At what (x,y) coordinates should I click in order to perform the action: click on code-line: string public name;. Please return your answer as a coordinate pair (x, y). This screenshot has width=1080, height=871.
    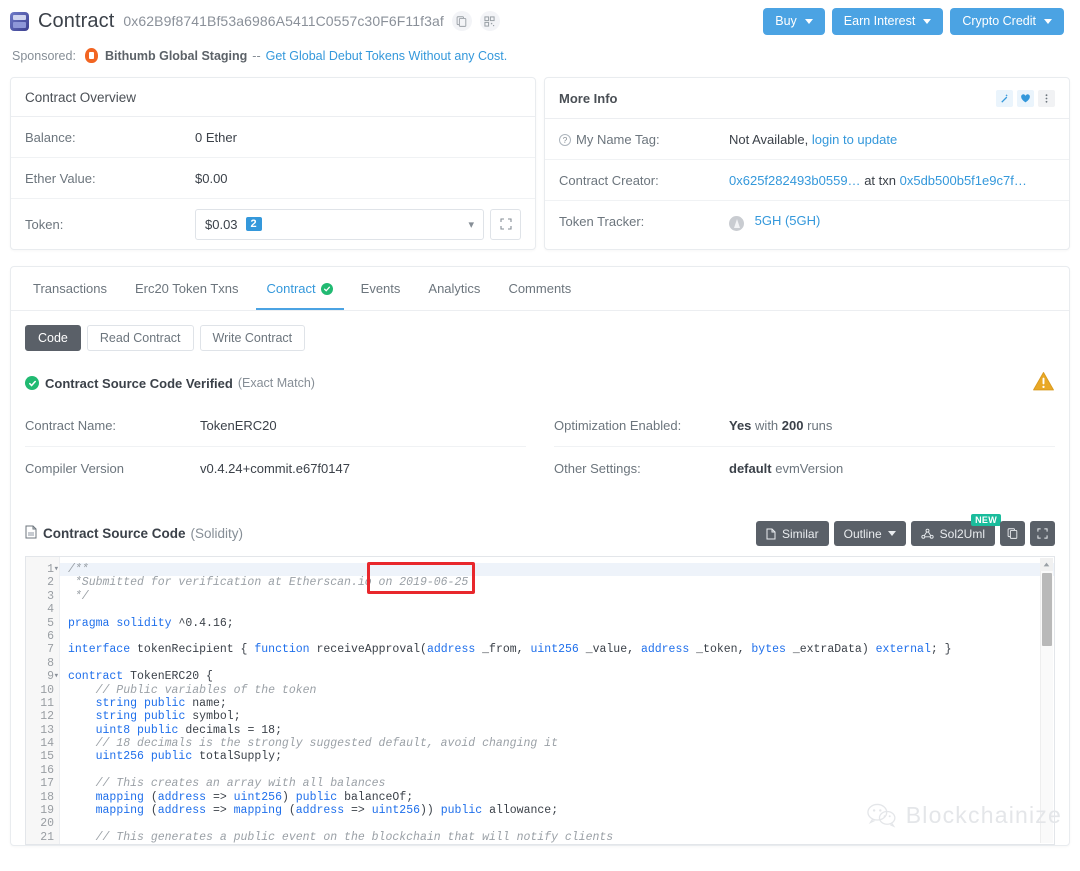
    Looking at the image, I should click on (161, 703).